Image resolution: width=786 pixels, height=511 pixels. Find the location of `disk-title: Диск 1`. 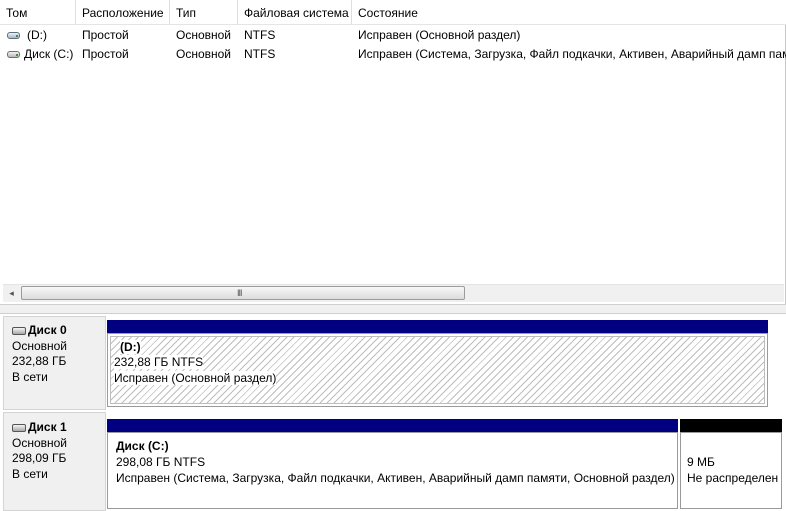

disk-title: Диск 1 is located at coordinates (47, 427).